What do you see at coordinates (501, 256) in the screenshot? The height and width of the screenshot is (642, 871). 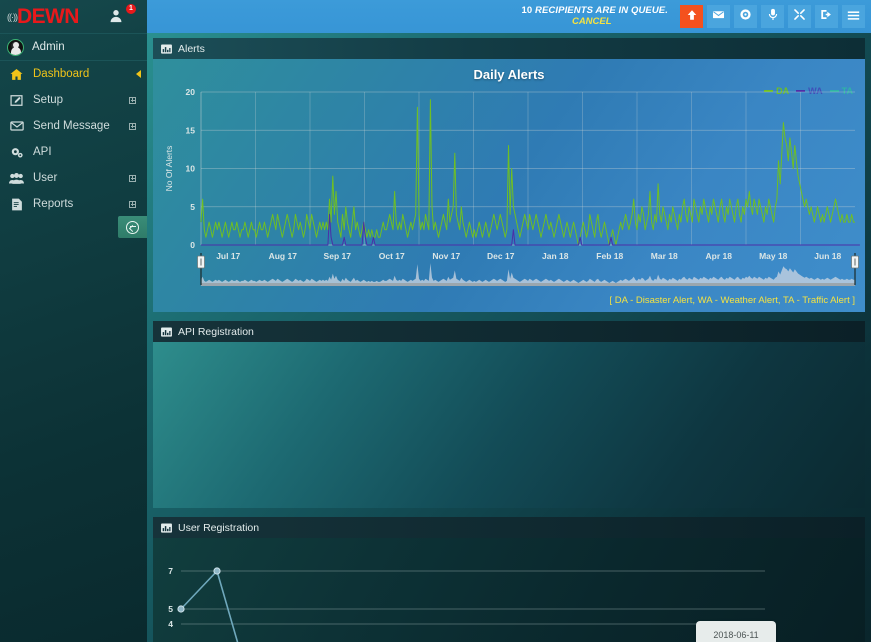 I see `svg-text: Dec 17` at bounding box center [501, 256].